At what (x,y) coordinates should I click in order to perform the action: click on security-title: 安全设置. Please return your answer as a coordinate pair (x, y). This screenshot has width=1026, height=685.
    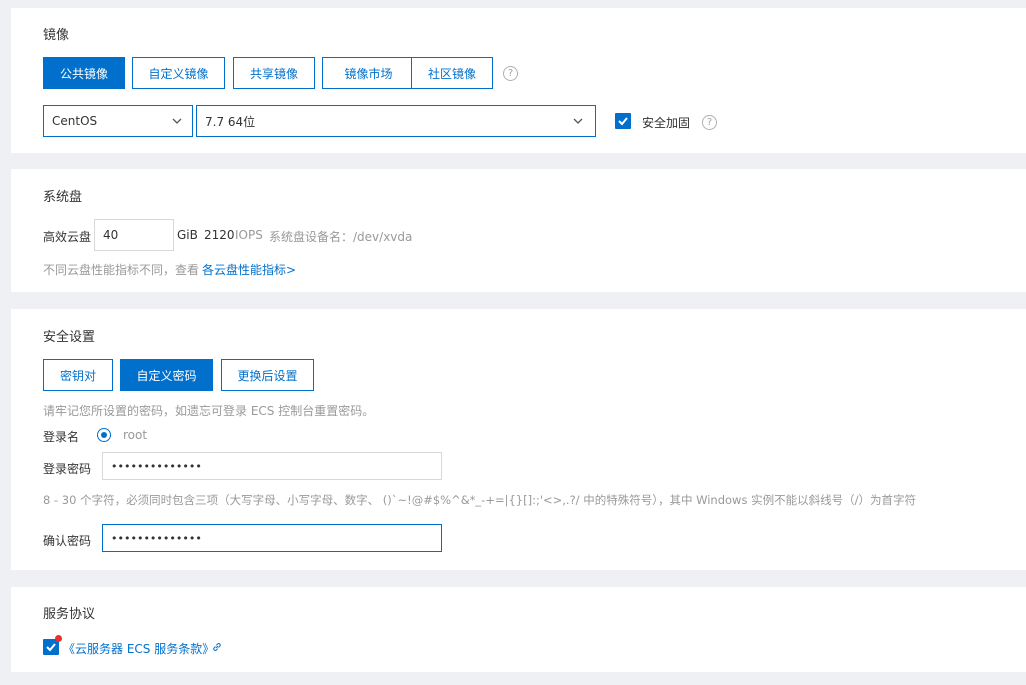
    Looking at the image, I should click on (69, 337).